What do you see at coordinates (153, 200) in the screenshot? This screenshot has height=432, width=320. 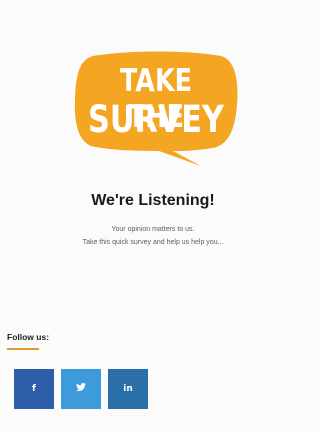 I see `page-title: We're Listening!` at bounding box center [153, 200].